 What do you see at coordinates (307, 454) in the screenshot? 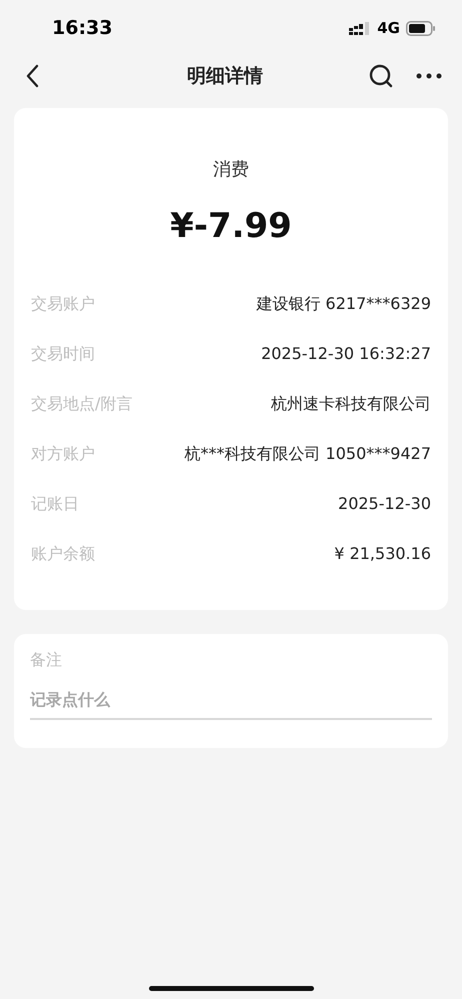
I see `detail-value: 杭***科技有限公司 1050***9427` at bounding box center [307, 454].